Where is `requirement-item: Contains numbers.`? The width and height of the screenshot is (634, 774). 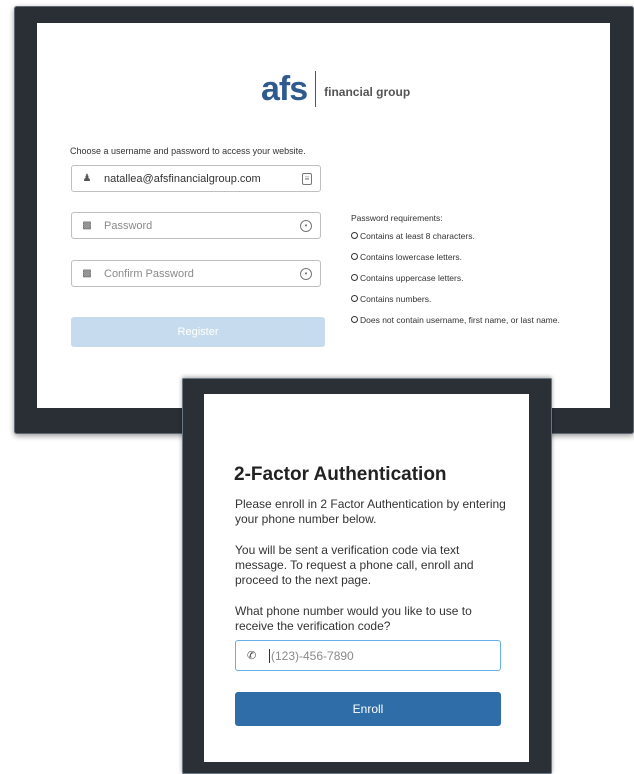
requirement-item: Contains numbers. is located at coordinates (455, 298).